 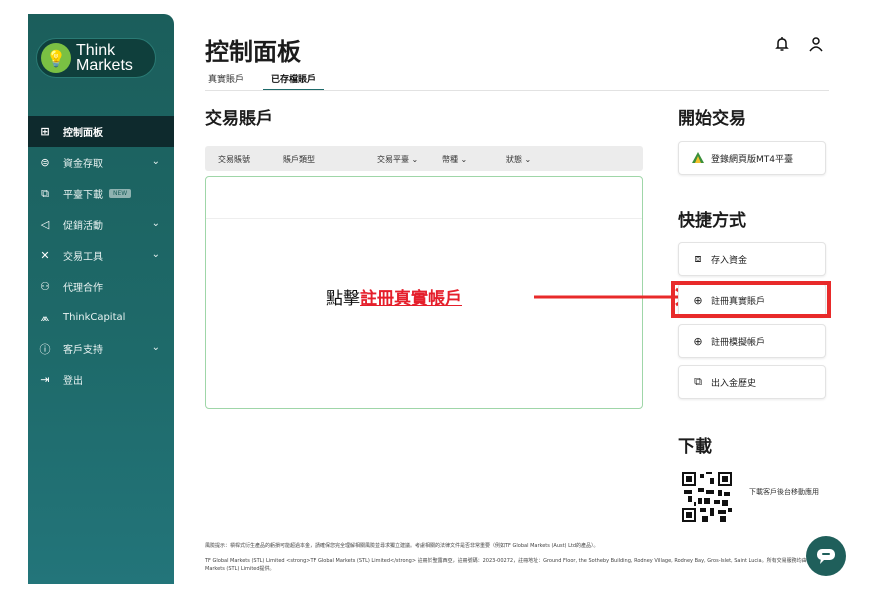 What do you see at coordinates (253, 52) in the screenshot?
I see `page-title: 控制面板` at bounding box center [253, 52].